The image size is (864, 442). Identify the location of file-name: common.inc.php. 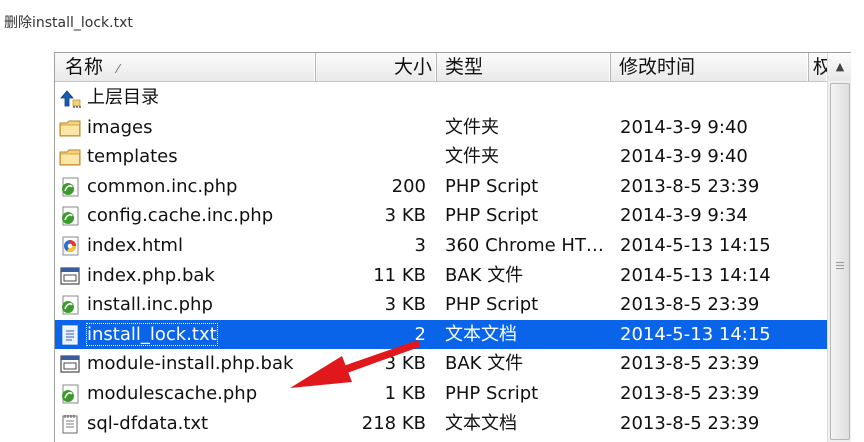
(162, 186).